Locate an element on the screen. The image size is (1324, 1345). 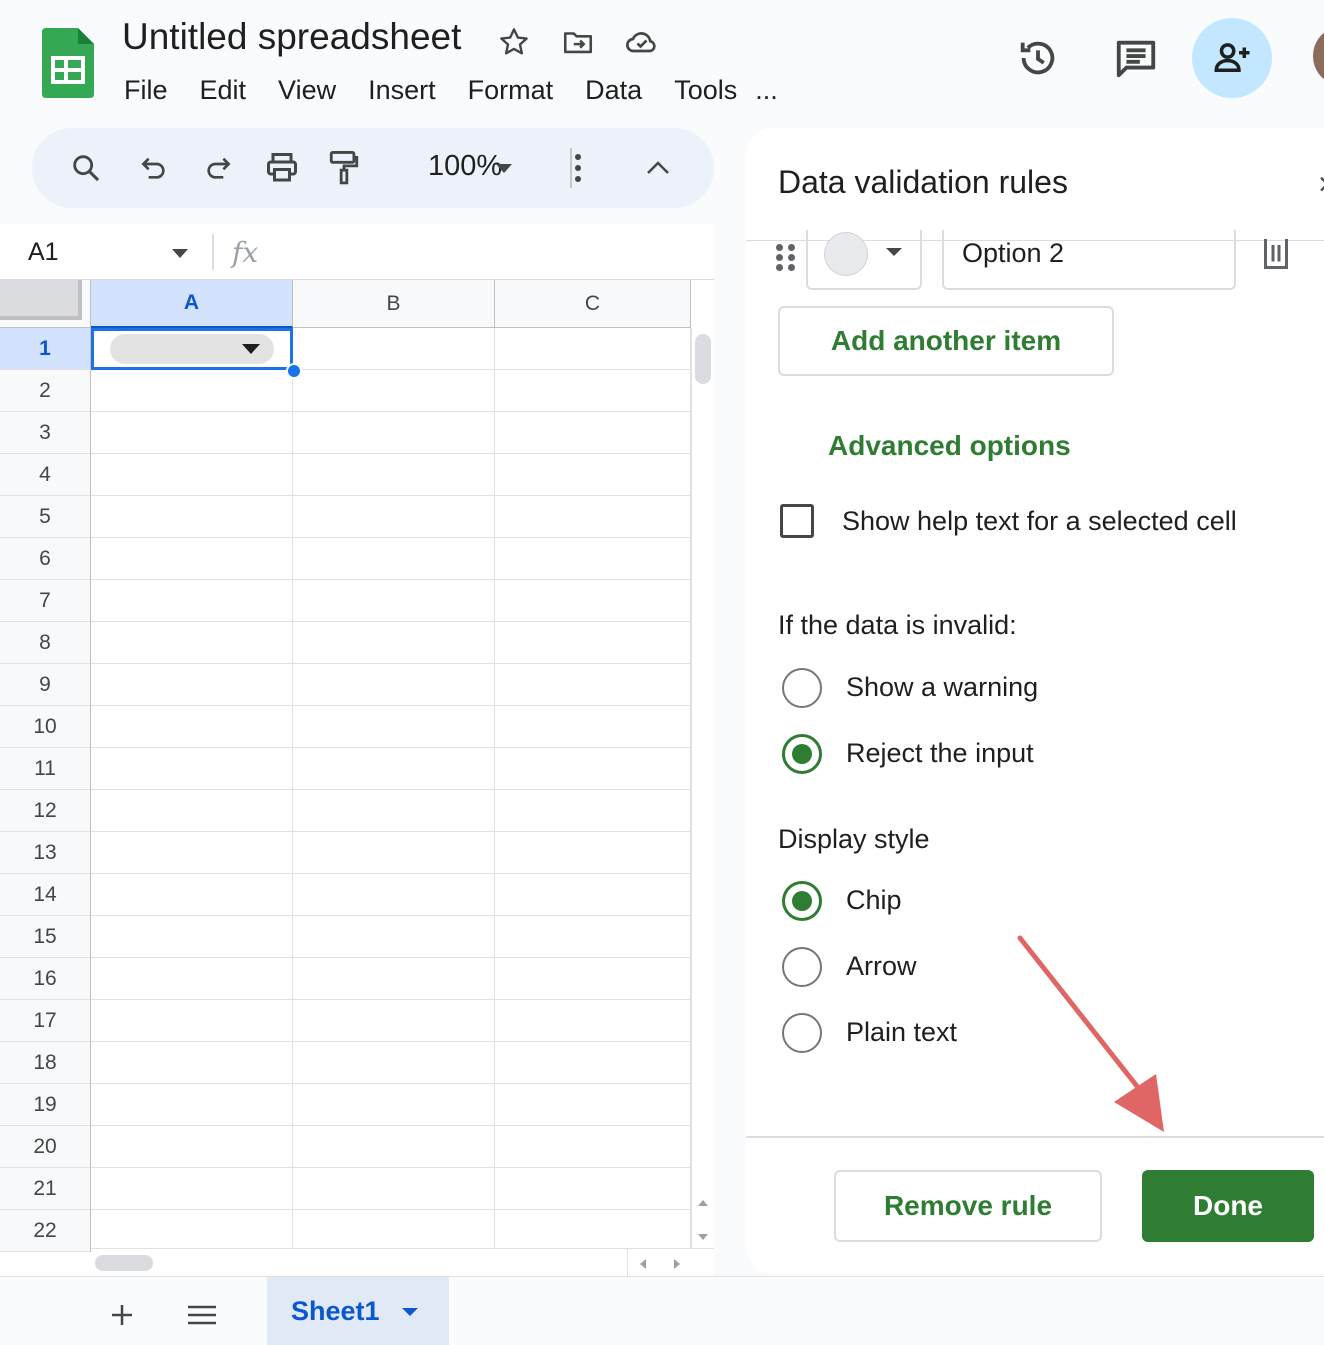
close-icon: × is located at coordinates (1321, 184).